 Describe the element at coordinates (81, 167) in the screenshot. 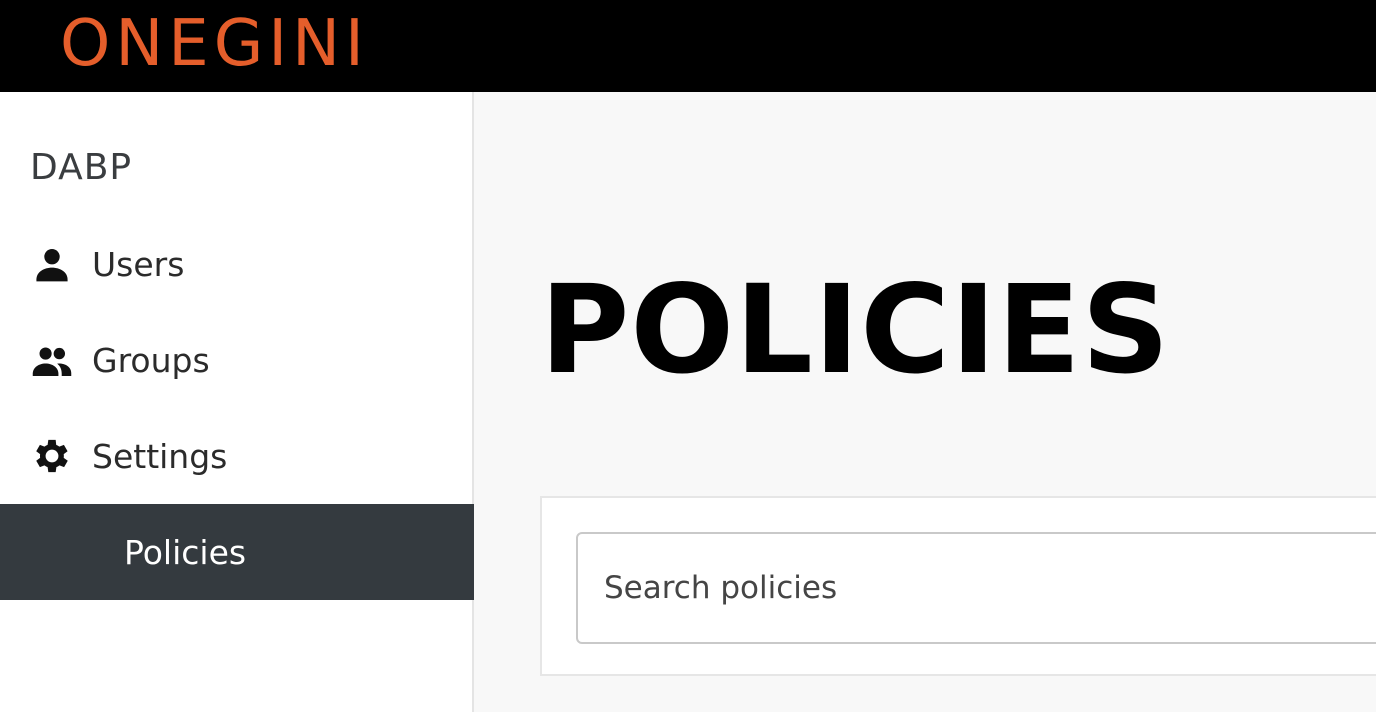

I see `tenant-name: DABP` at that location.